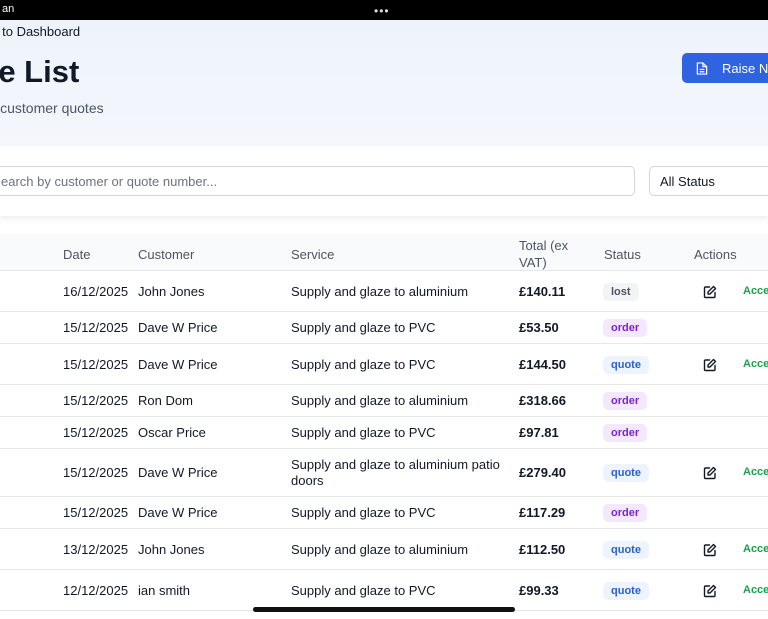 Image resolution: width=768 pixels, height=619 pixels. Describe the element at coordinates (551, 254) in the screenshot. I see `column-header-total: Total (ex VAT)` at that location.